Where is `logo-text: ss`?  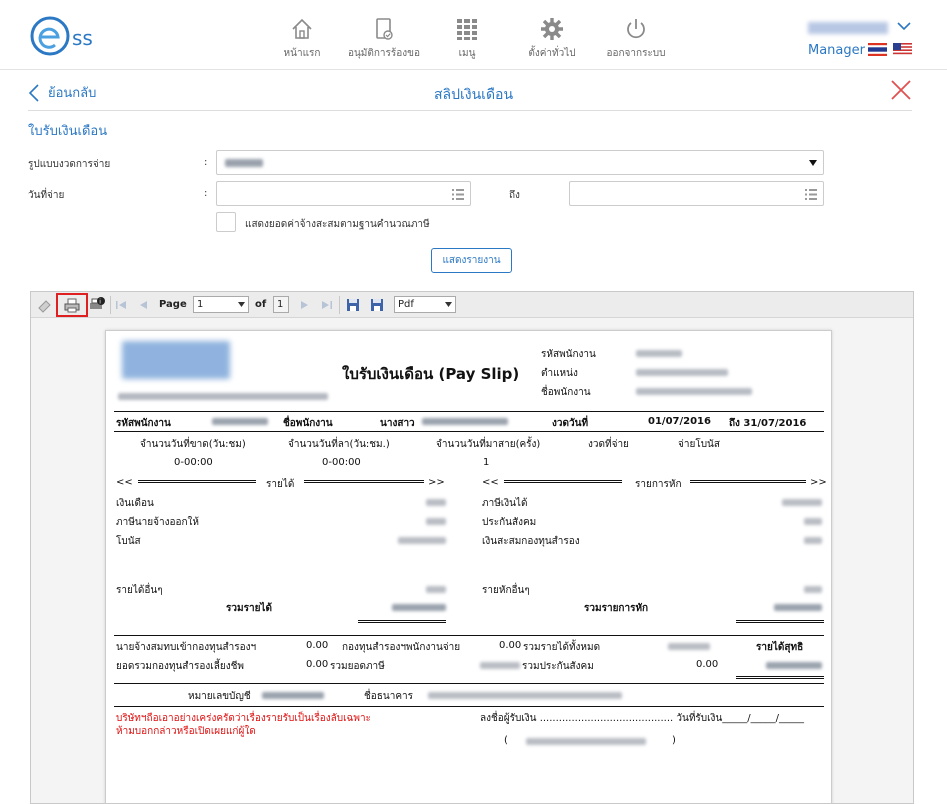 logo-text: ss is located at coordinates (82, 38).